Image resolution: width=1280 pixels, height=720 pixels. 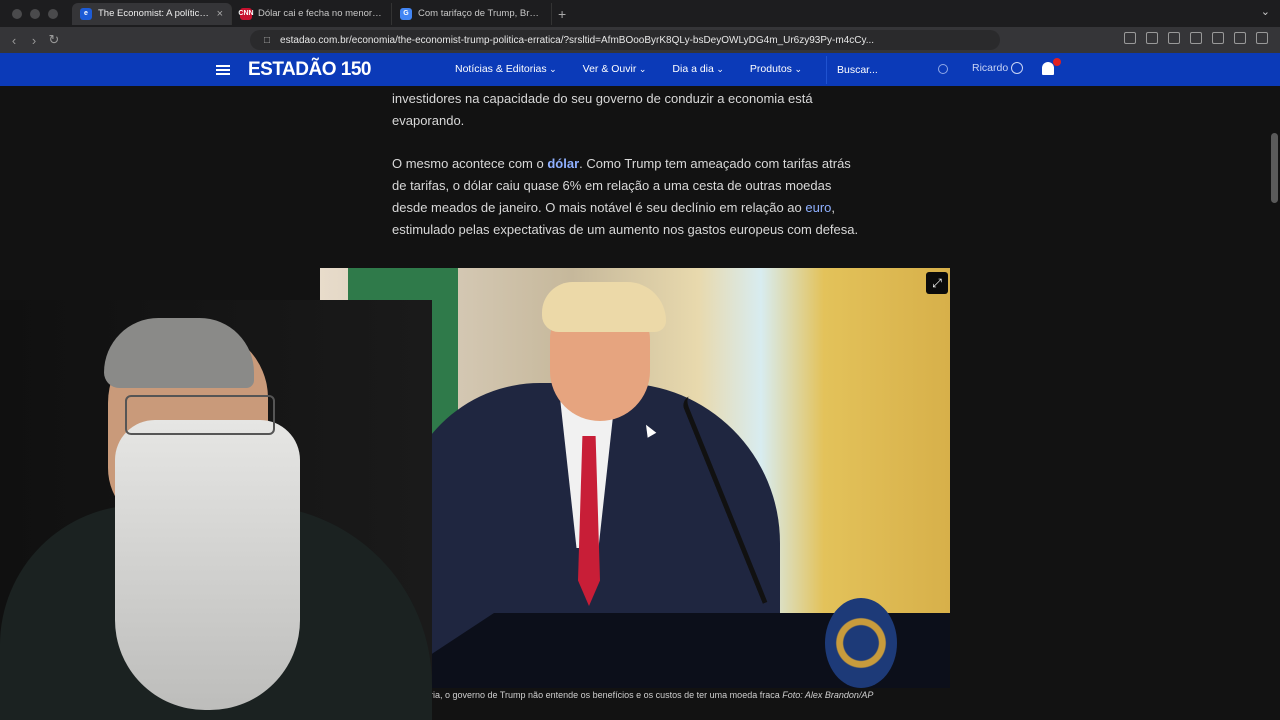 What do you see at coordinates (1274, 168) in the screenshot?
I see `page-scrollbar` at bounding box center [1274, 168].